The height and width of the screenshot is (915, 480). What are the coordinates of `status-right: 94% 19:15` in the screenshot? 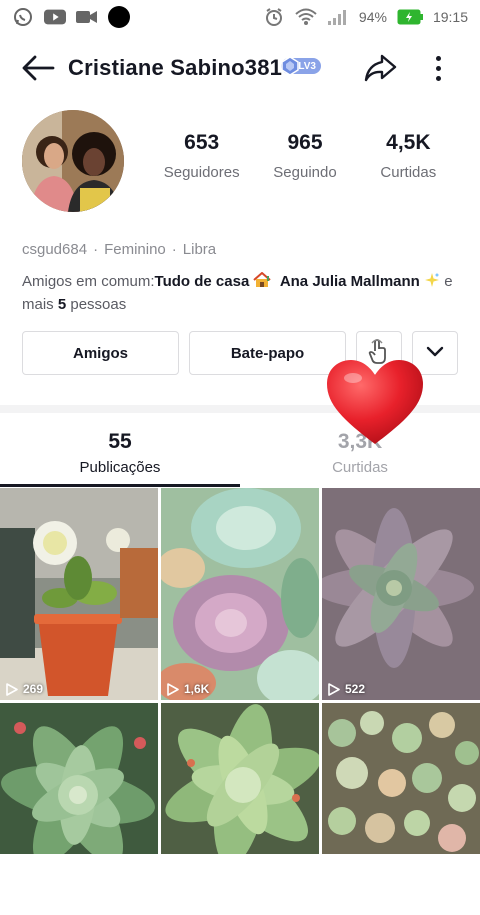 It's located at (365, 17).